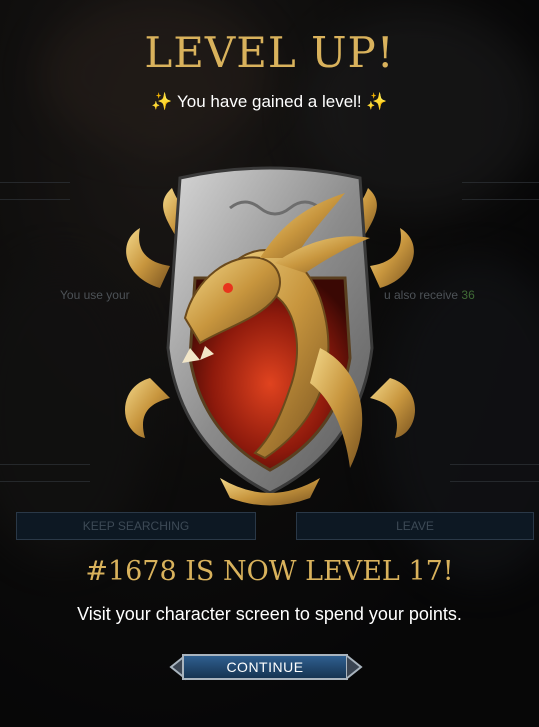  I want to click on continue-button: CONTINUE, so click(265, 667).